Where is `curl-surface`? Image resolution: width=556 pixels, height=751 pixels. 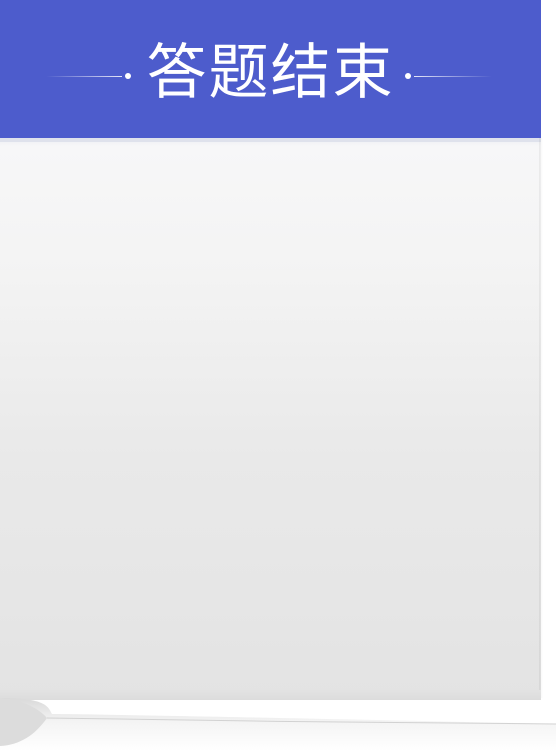 curl-surface is located at coordinates (278, 724).